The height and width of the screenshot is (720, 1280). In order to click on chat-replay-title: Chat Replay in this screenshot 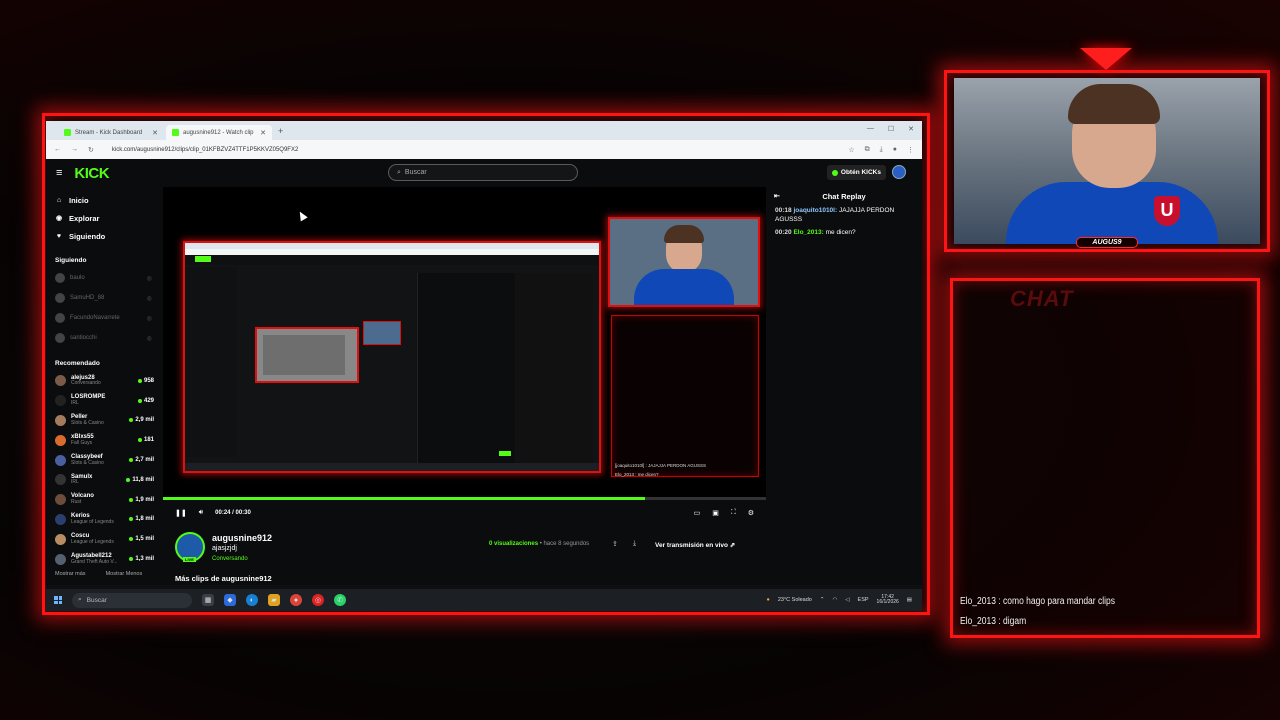, I will do `click(844, 196)`.